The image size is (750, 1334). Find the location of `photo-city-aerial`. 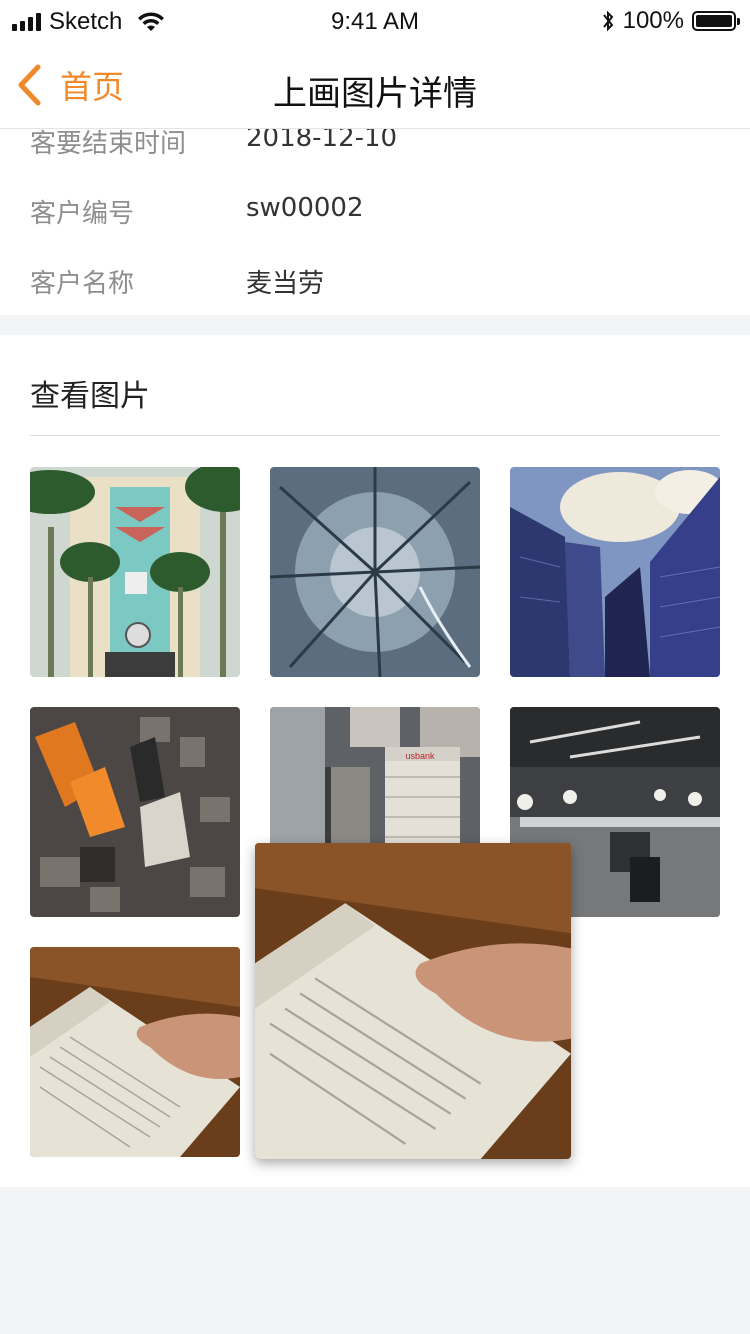

photo-city-aerial is located at coordinates (135, 812).